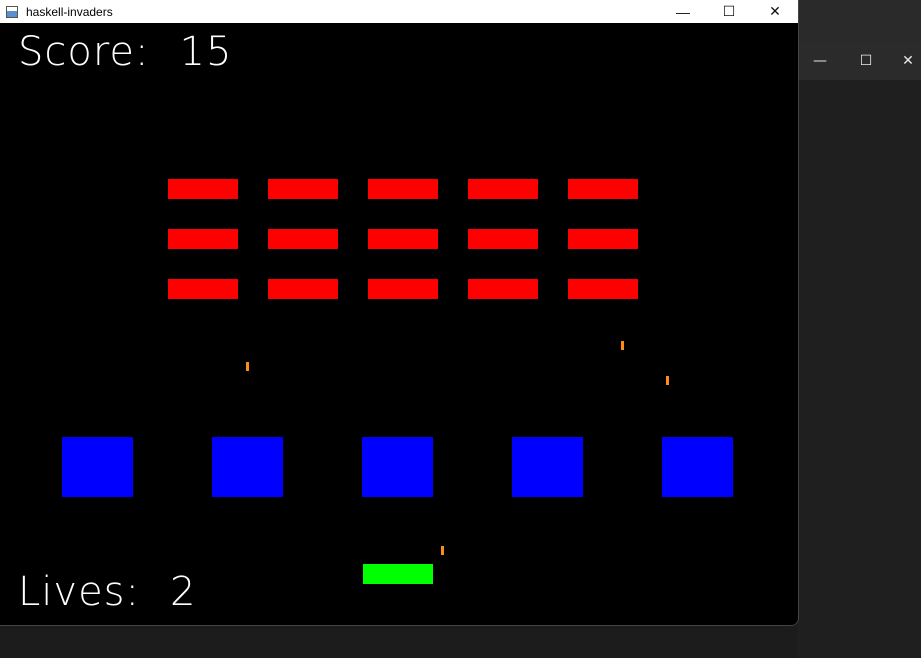 This screenshot has height=658, width=921. Describe the element at coordinates (904, 61) in the screenshot. I see `bg-close-button: ✕` at that location.